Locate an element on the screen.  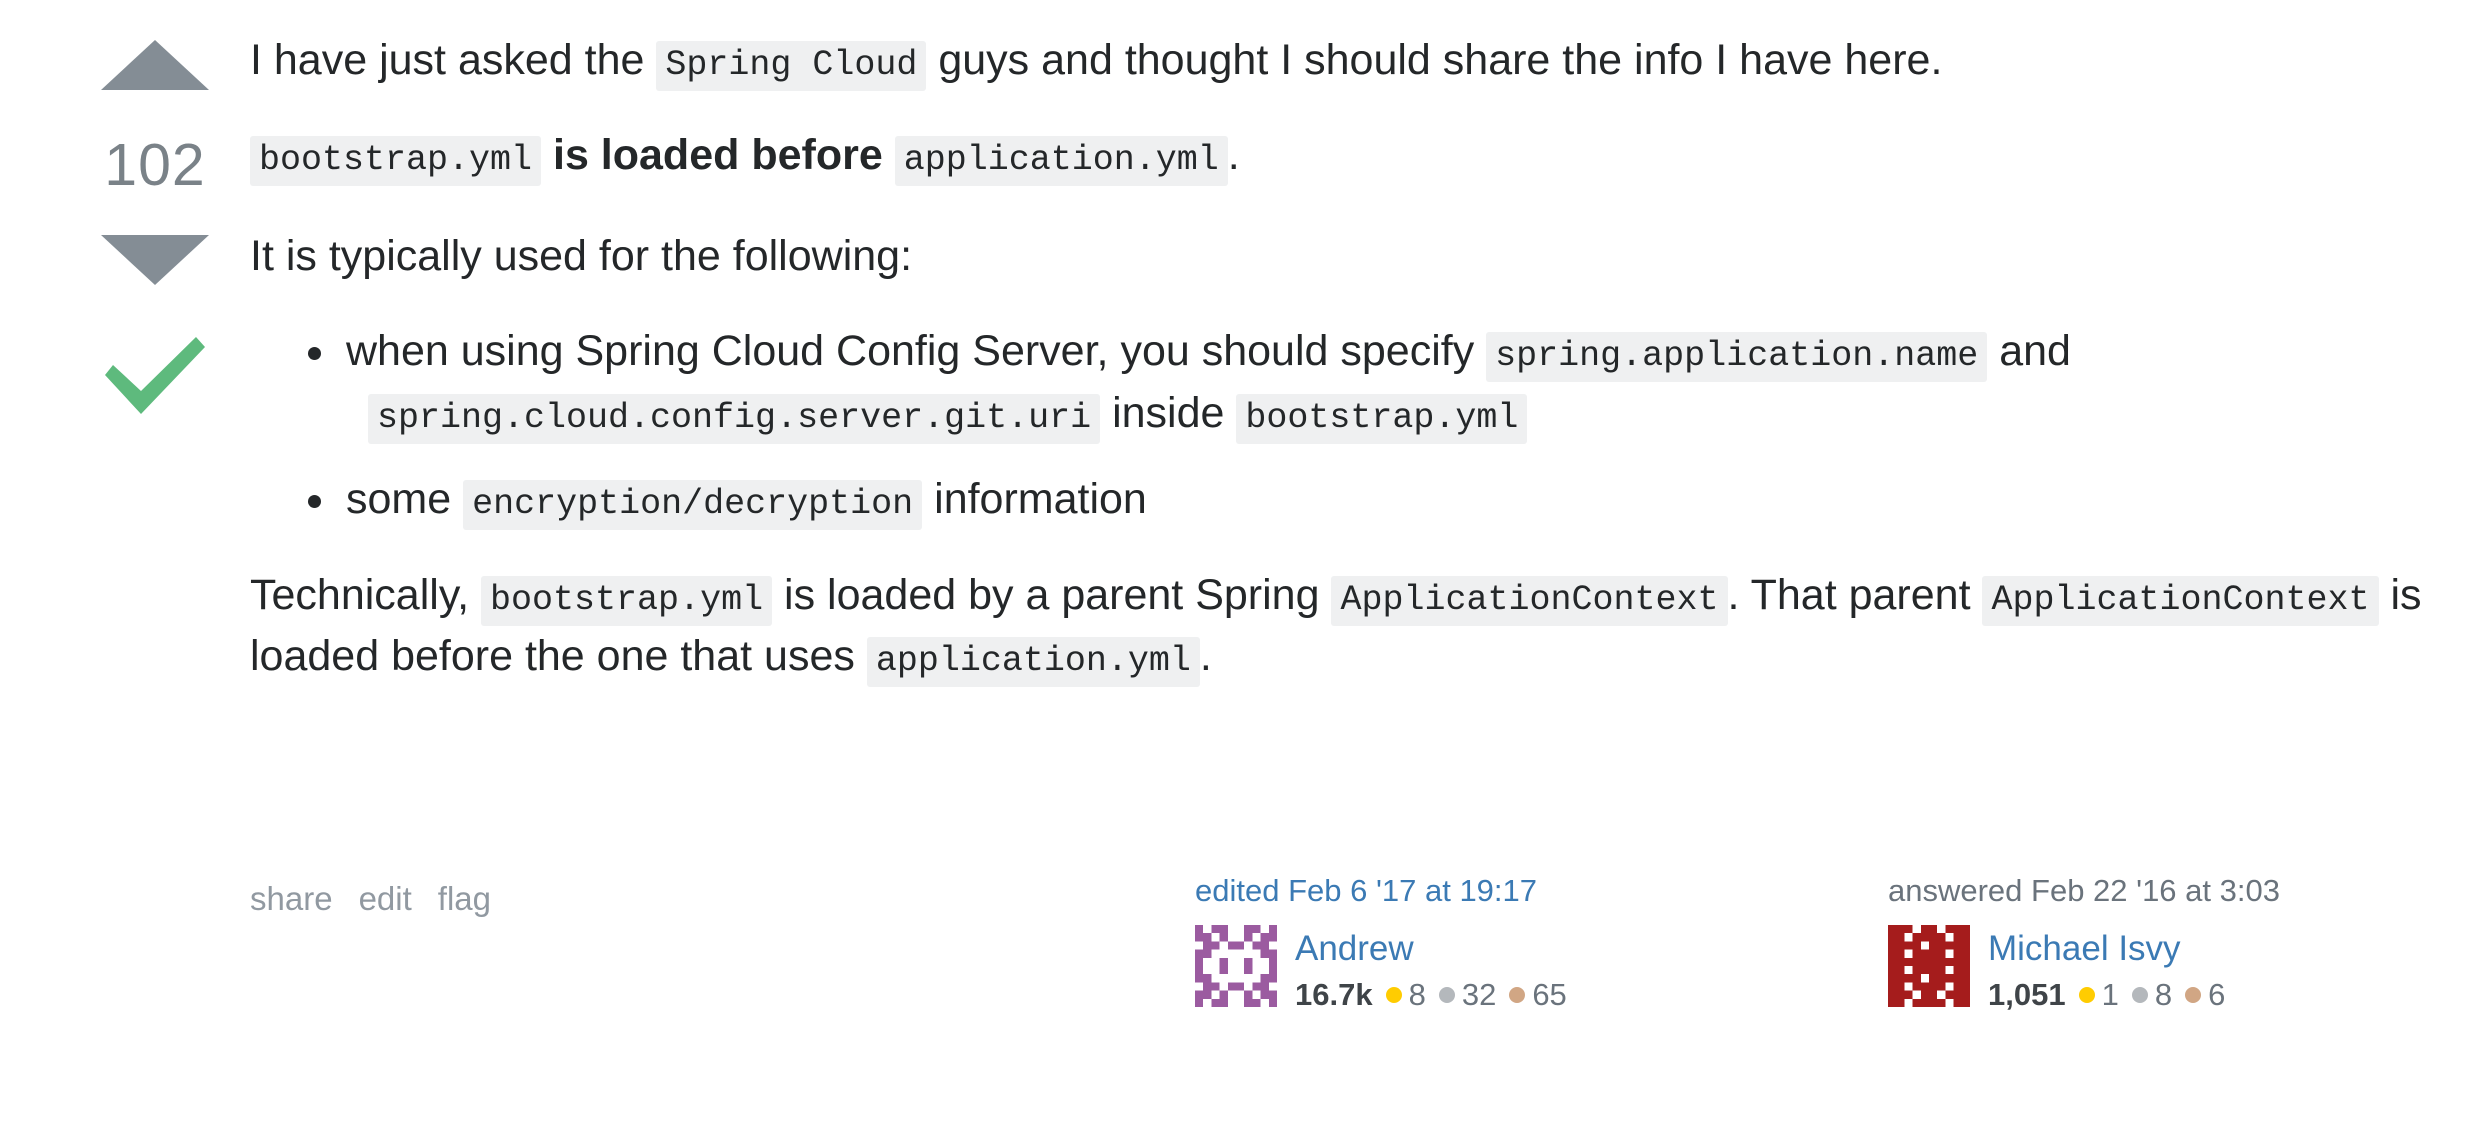
tech-text-1: Technically, is located at coordinates (366, 594).